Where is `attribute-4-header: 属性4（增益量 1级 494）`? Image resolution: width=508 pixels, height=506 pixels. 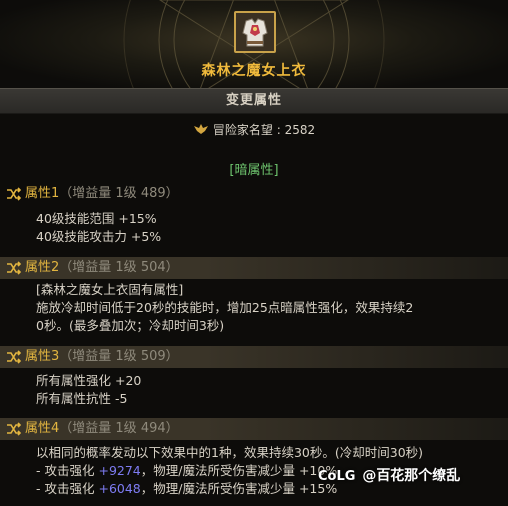
attribute-4-header: 属性4（增益量 1级 494） is located at coordinates (254, 429).